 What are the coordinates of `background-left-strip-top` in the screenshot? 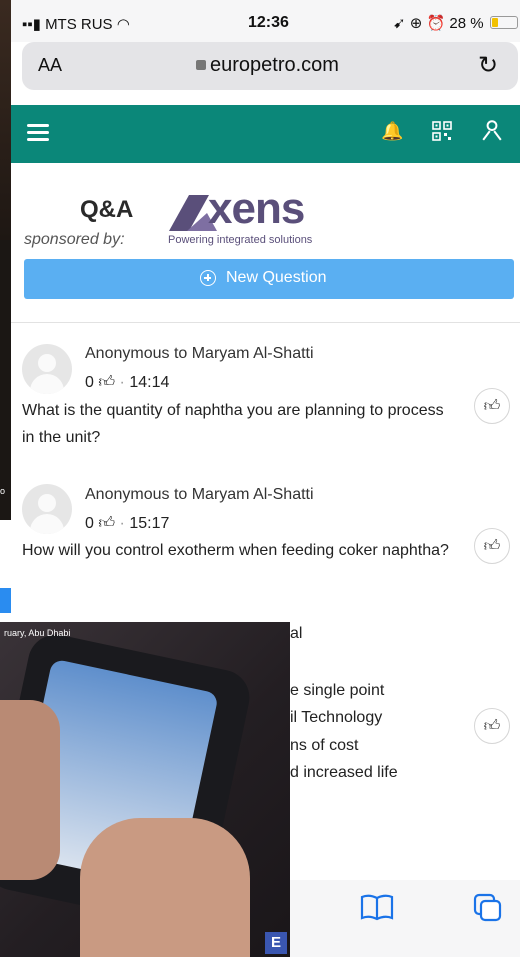 It's located at (5, 120).